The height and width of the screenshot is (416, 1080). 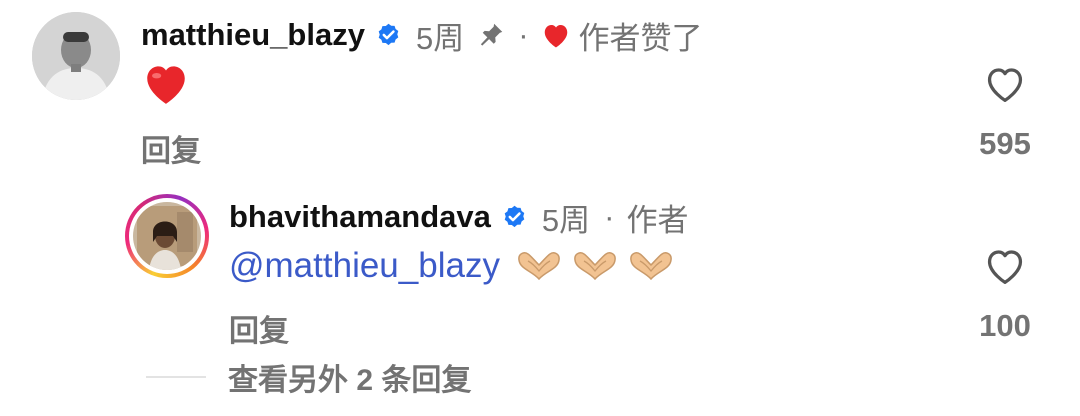 I want to click on story-ring, so click(x=167, y=236).